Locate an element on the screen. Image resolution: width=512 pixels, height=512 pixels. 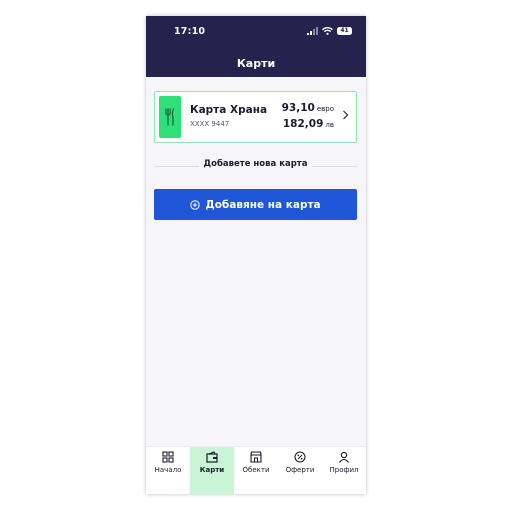
tab-offers: Оферти is located at coordinates (300, 470).